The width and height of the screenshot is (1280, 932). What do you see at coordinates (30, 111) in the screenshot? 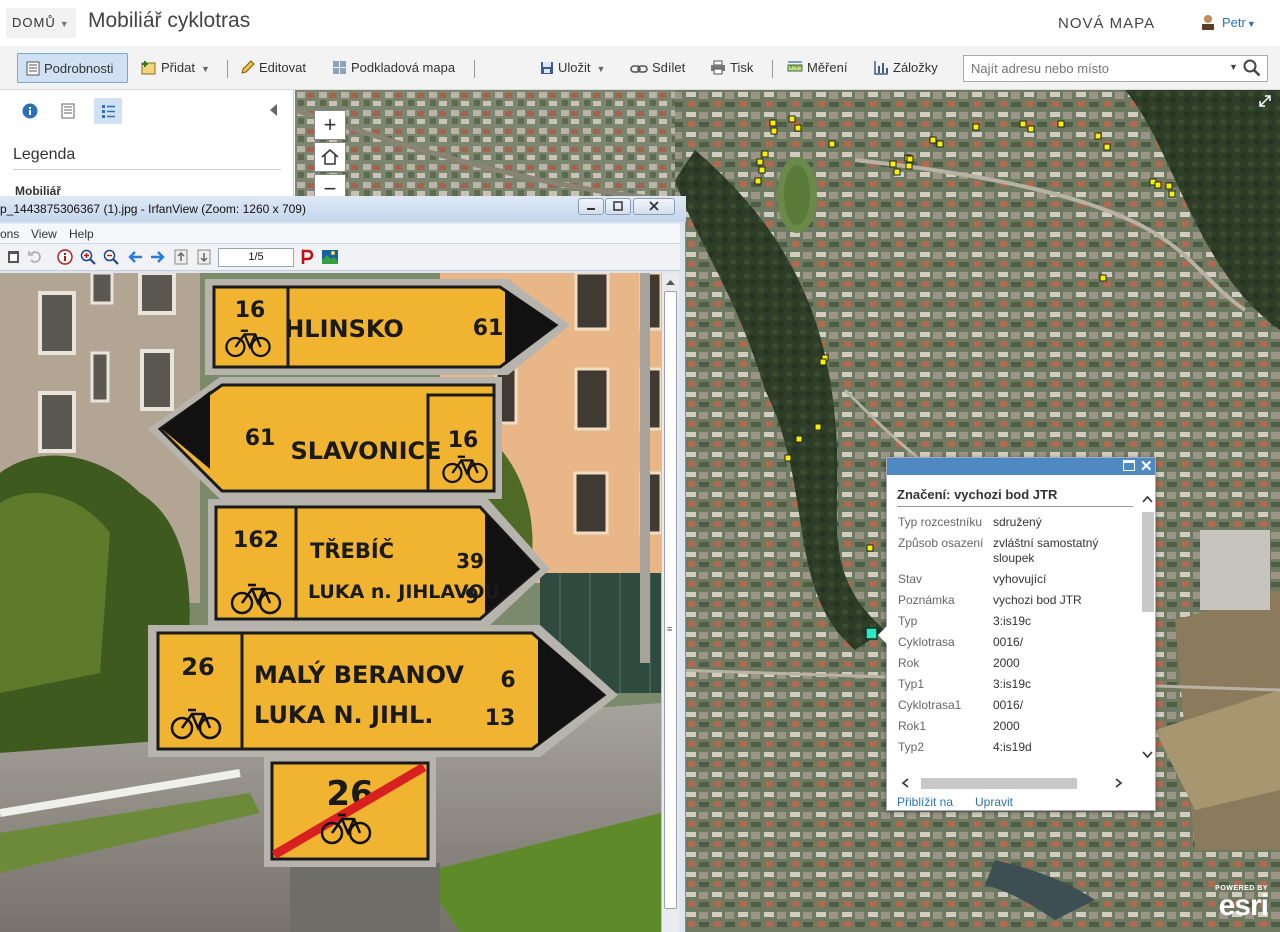
I see `tab-about` at bounding box center [30, 111].